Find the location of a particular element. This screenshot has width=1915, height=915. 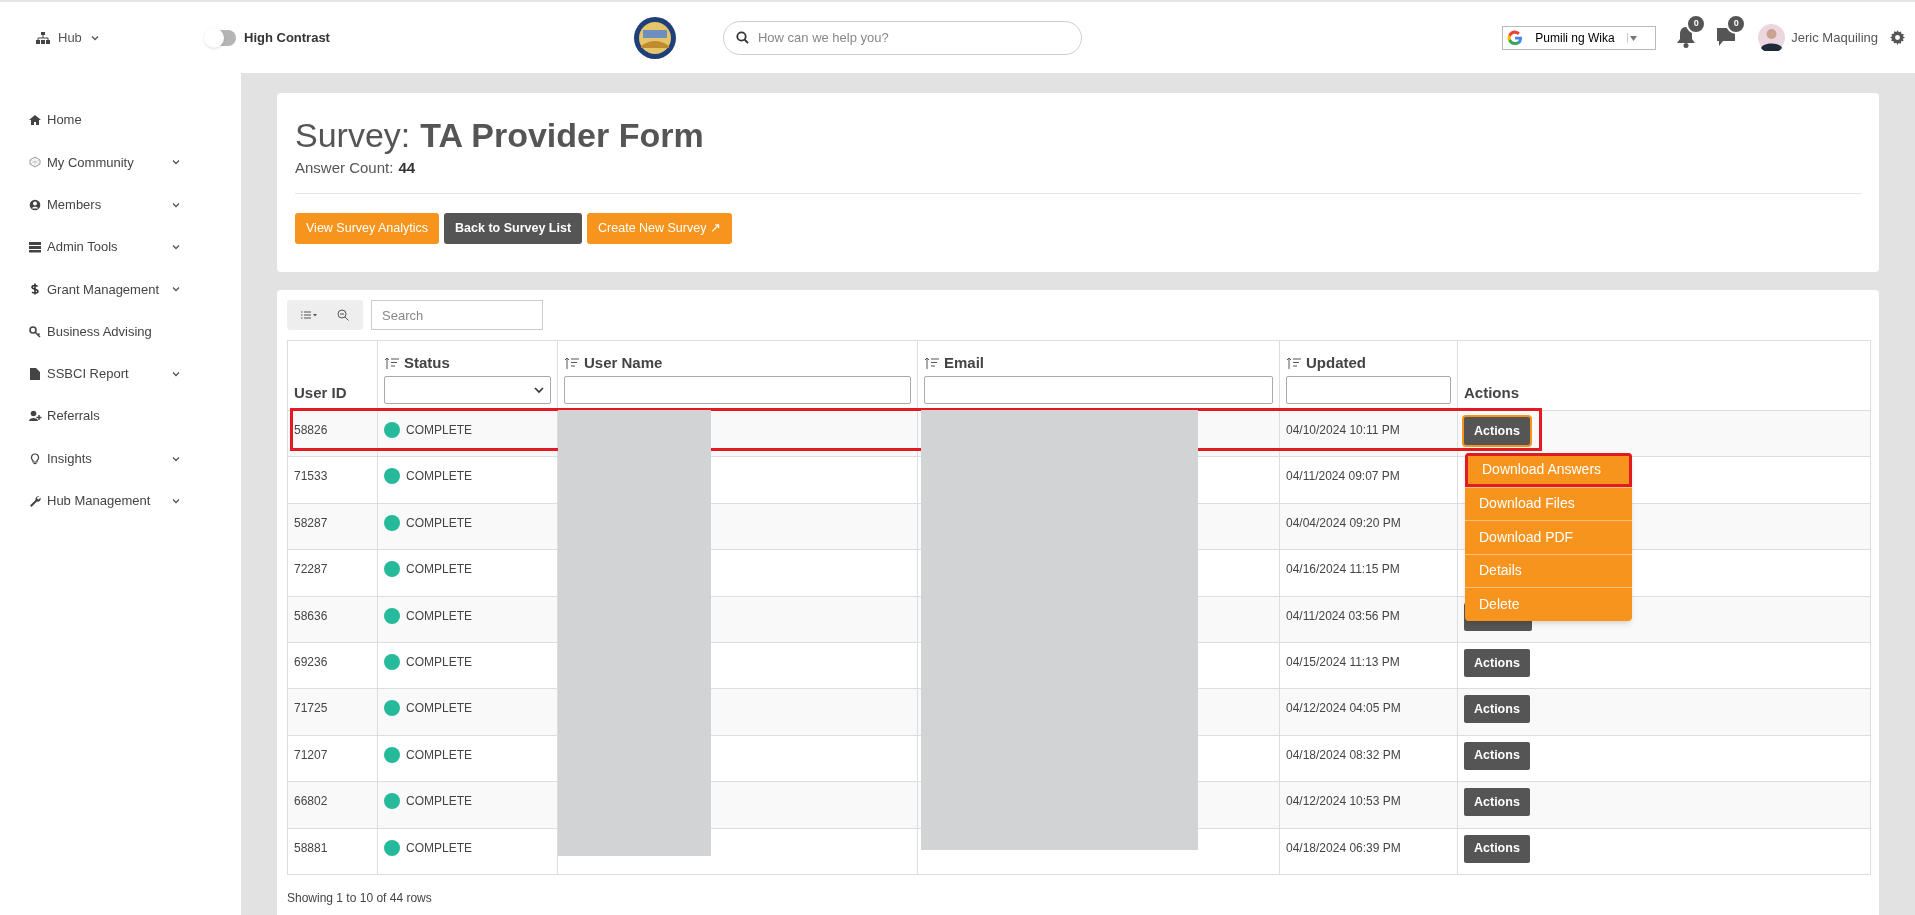

hexagon-icon is located at coordinates (35, 162).